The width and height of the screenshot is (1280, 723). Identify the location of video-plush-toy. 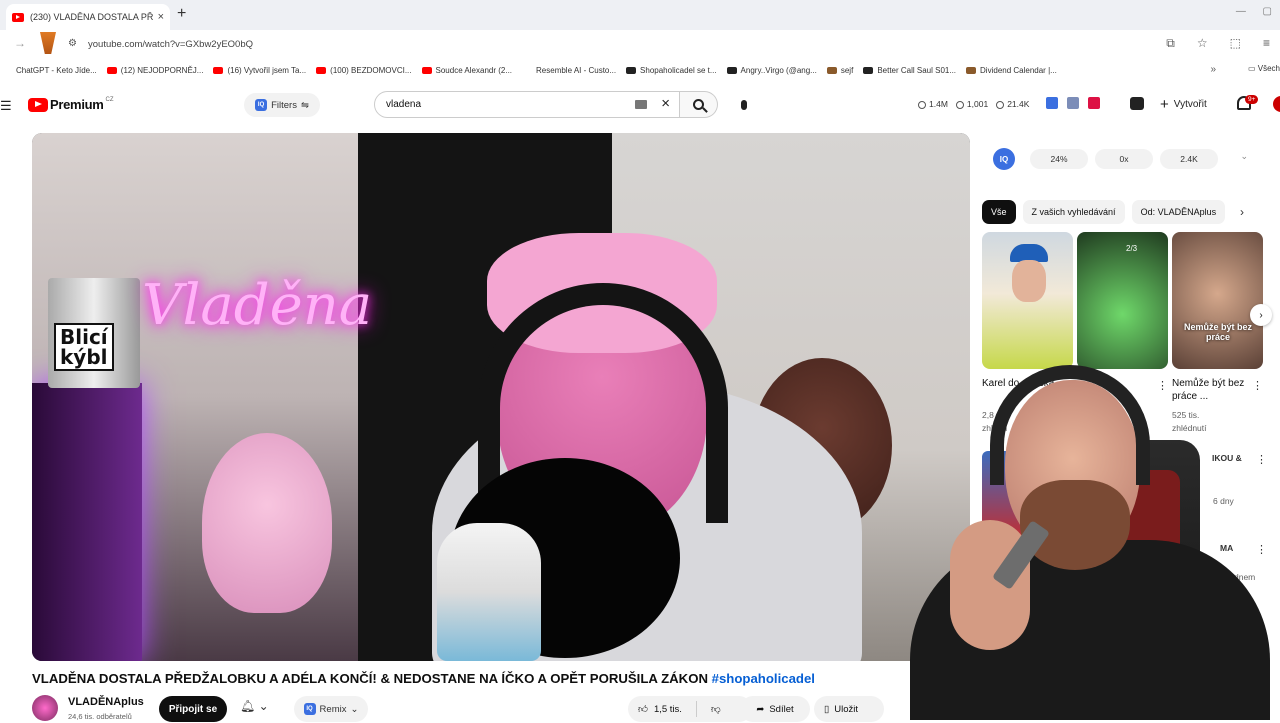
(267, 523).